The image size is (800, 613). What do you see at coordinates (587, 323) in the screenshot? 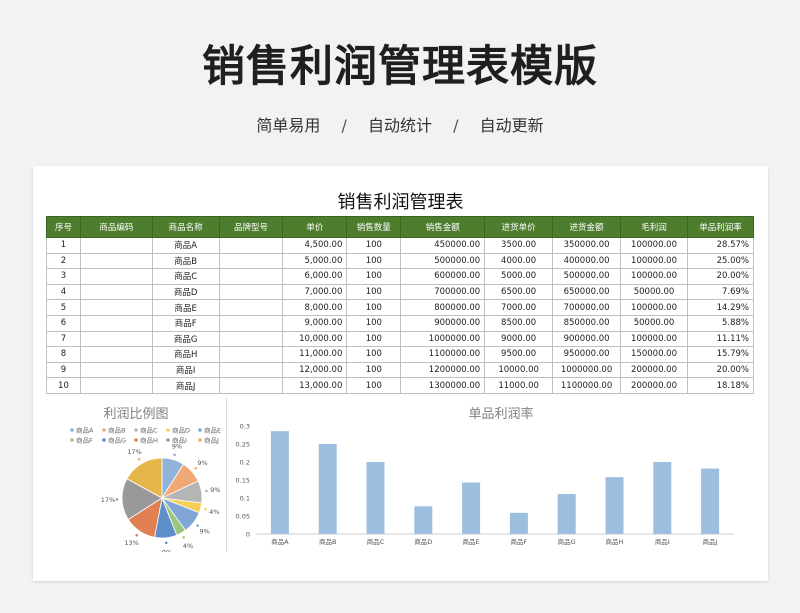
I see `table-cell: 850000.00` at bounding box center [587, 323].